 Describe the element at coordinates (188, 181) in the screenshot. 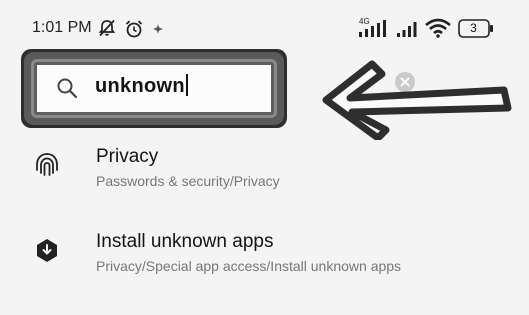

I see `result-path: Passwords & security/Privacy` at that location.